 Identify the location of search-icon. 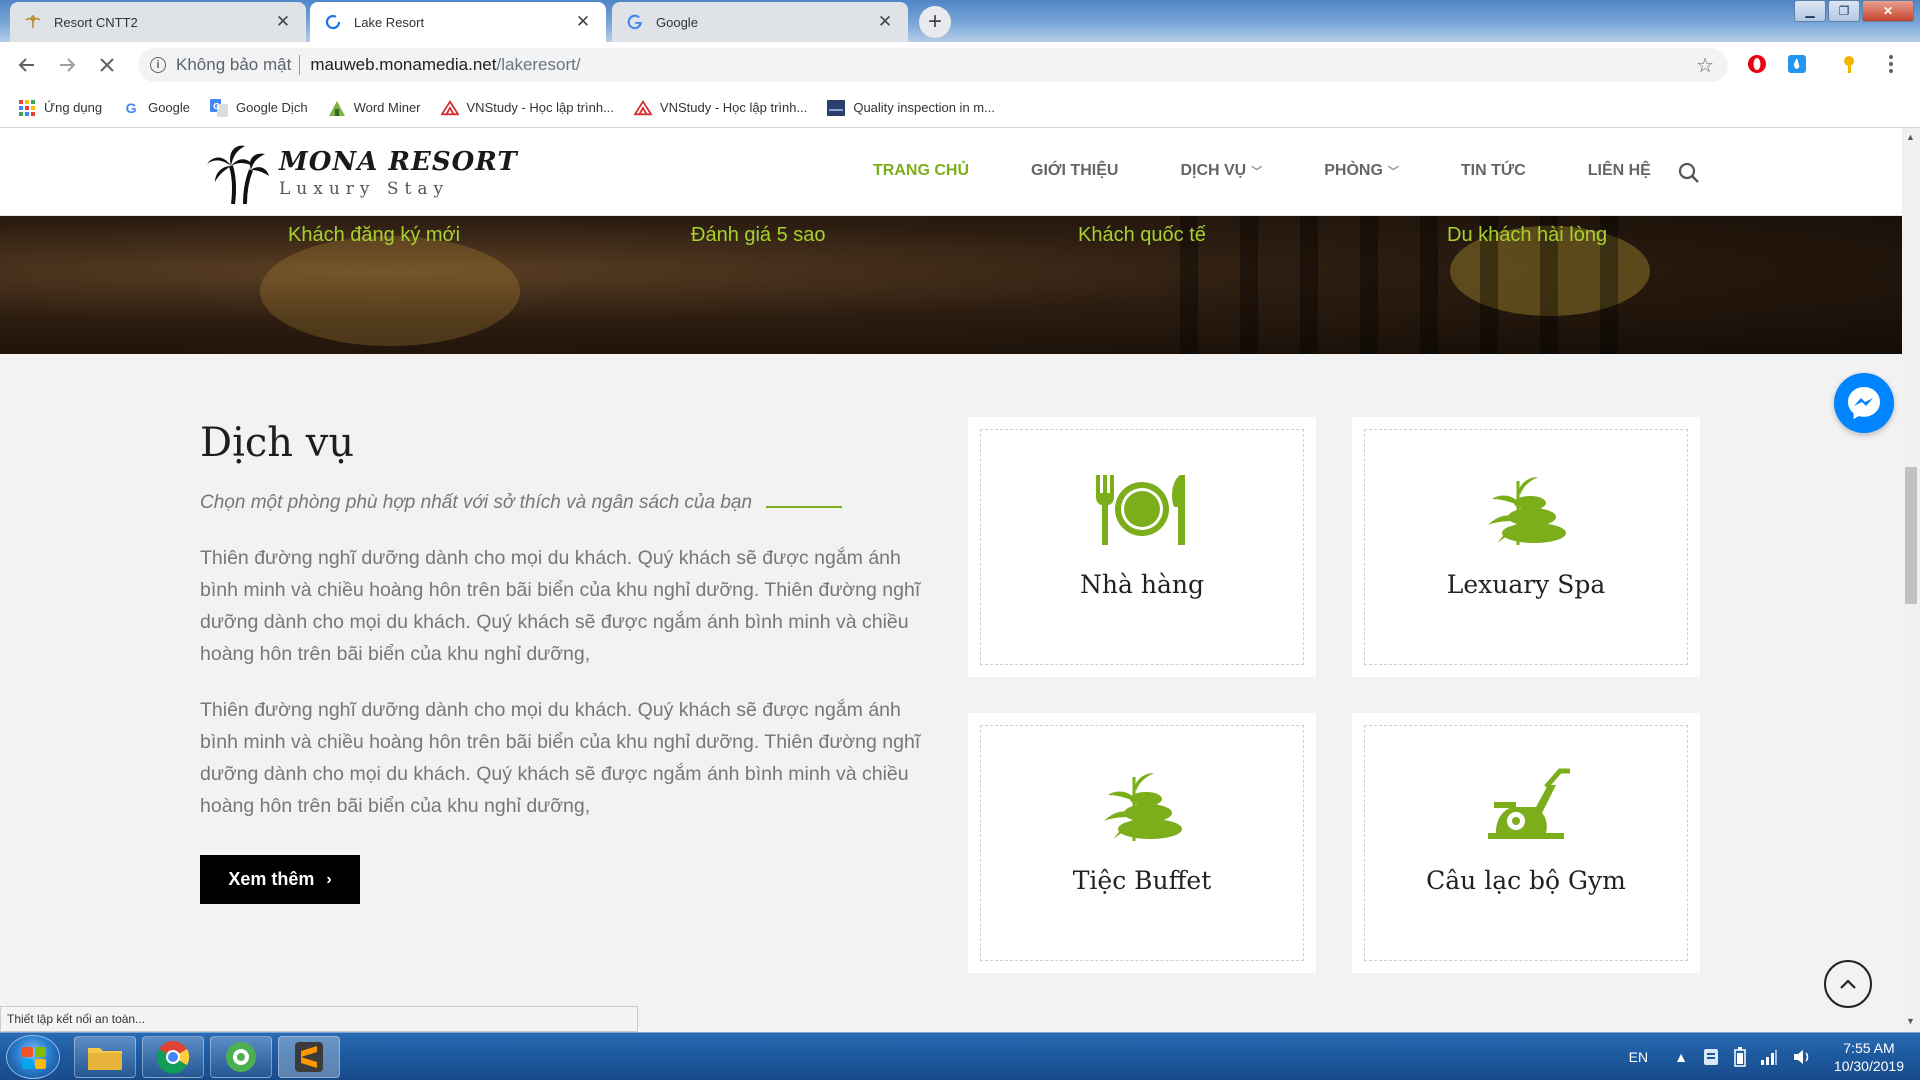
(1689, 175).